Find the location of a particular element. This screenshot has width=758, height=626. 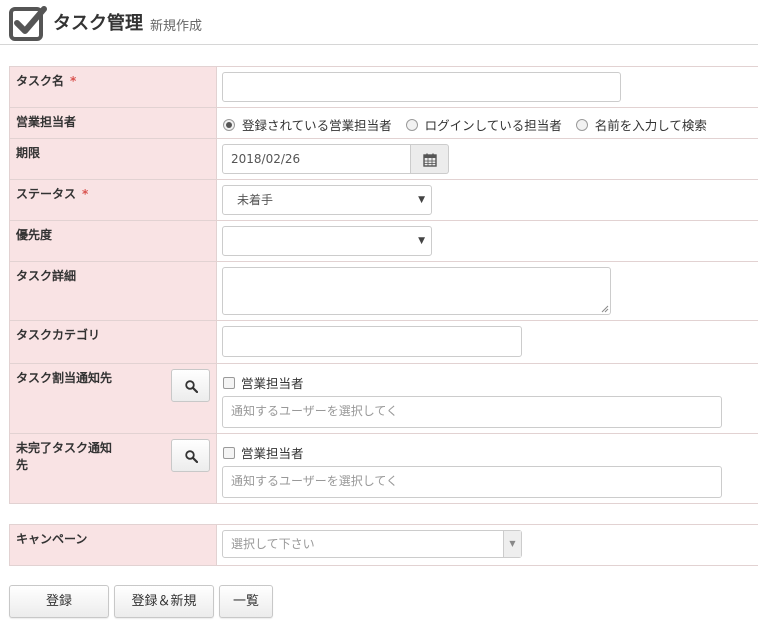

priority-label: 優先度 is located at coordinates (34, 235).